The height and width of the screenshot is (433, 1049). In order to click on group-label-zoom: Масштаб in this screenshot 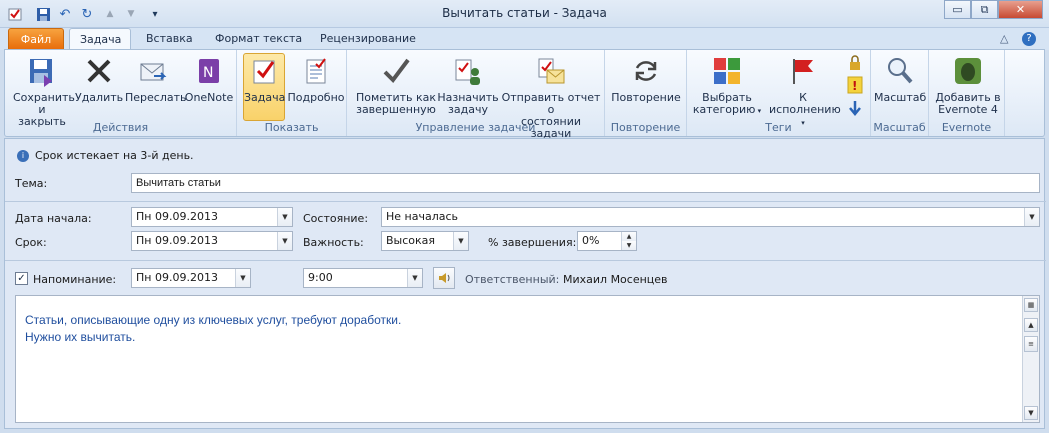, I will do `click(899, 127)`.